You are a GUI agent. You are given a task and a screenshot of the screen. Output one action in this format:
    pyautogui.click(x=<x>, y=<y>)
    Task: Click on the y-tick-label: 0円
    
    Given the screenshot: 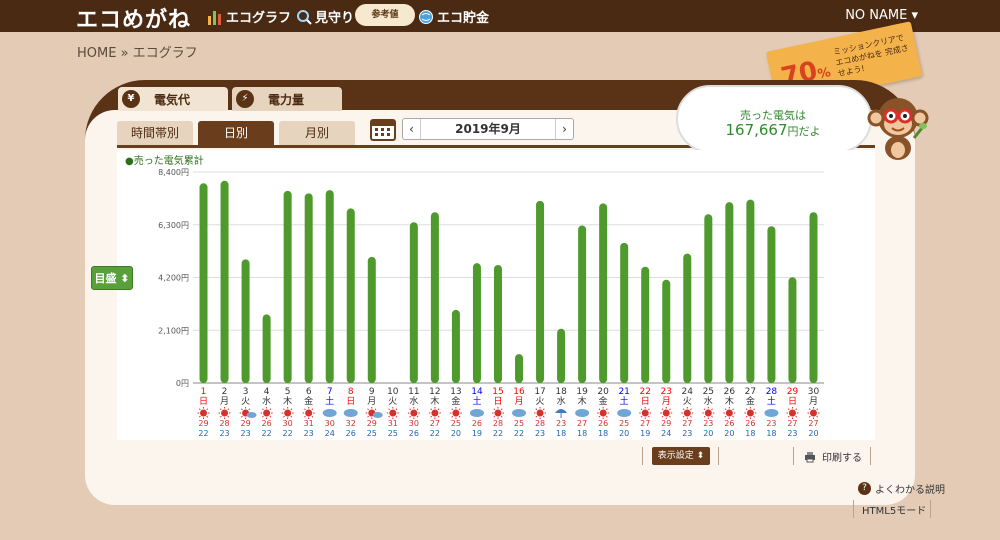 What is the action you would take?
    pyautogui.click(x=182, y=383)
    